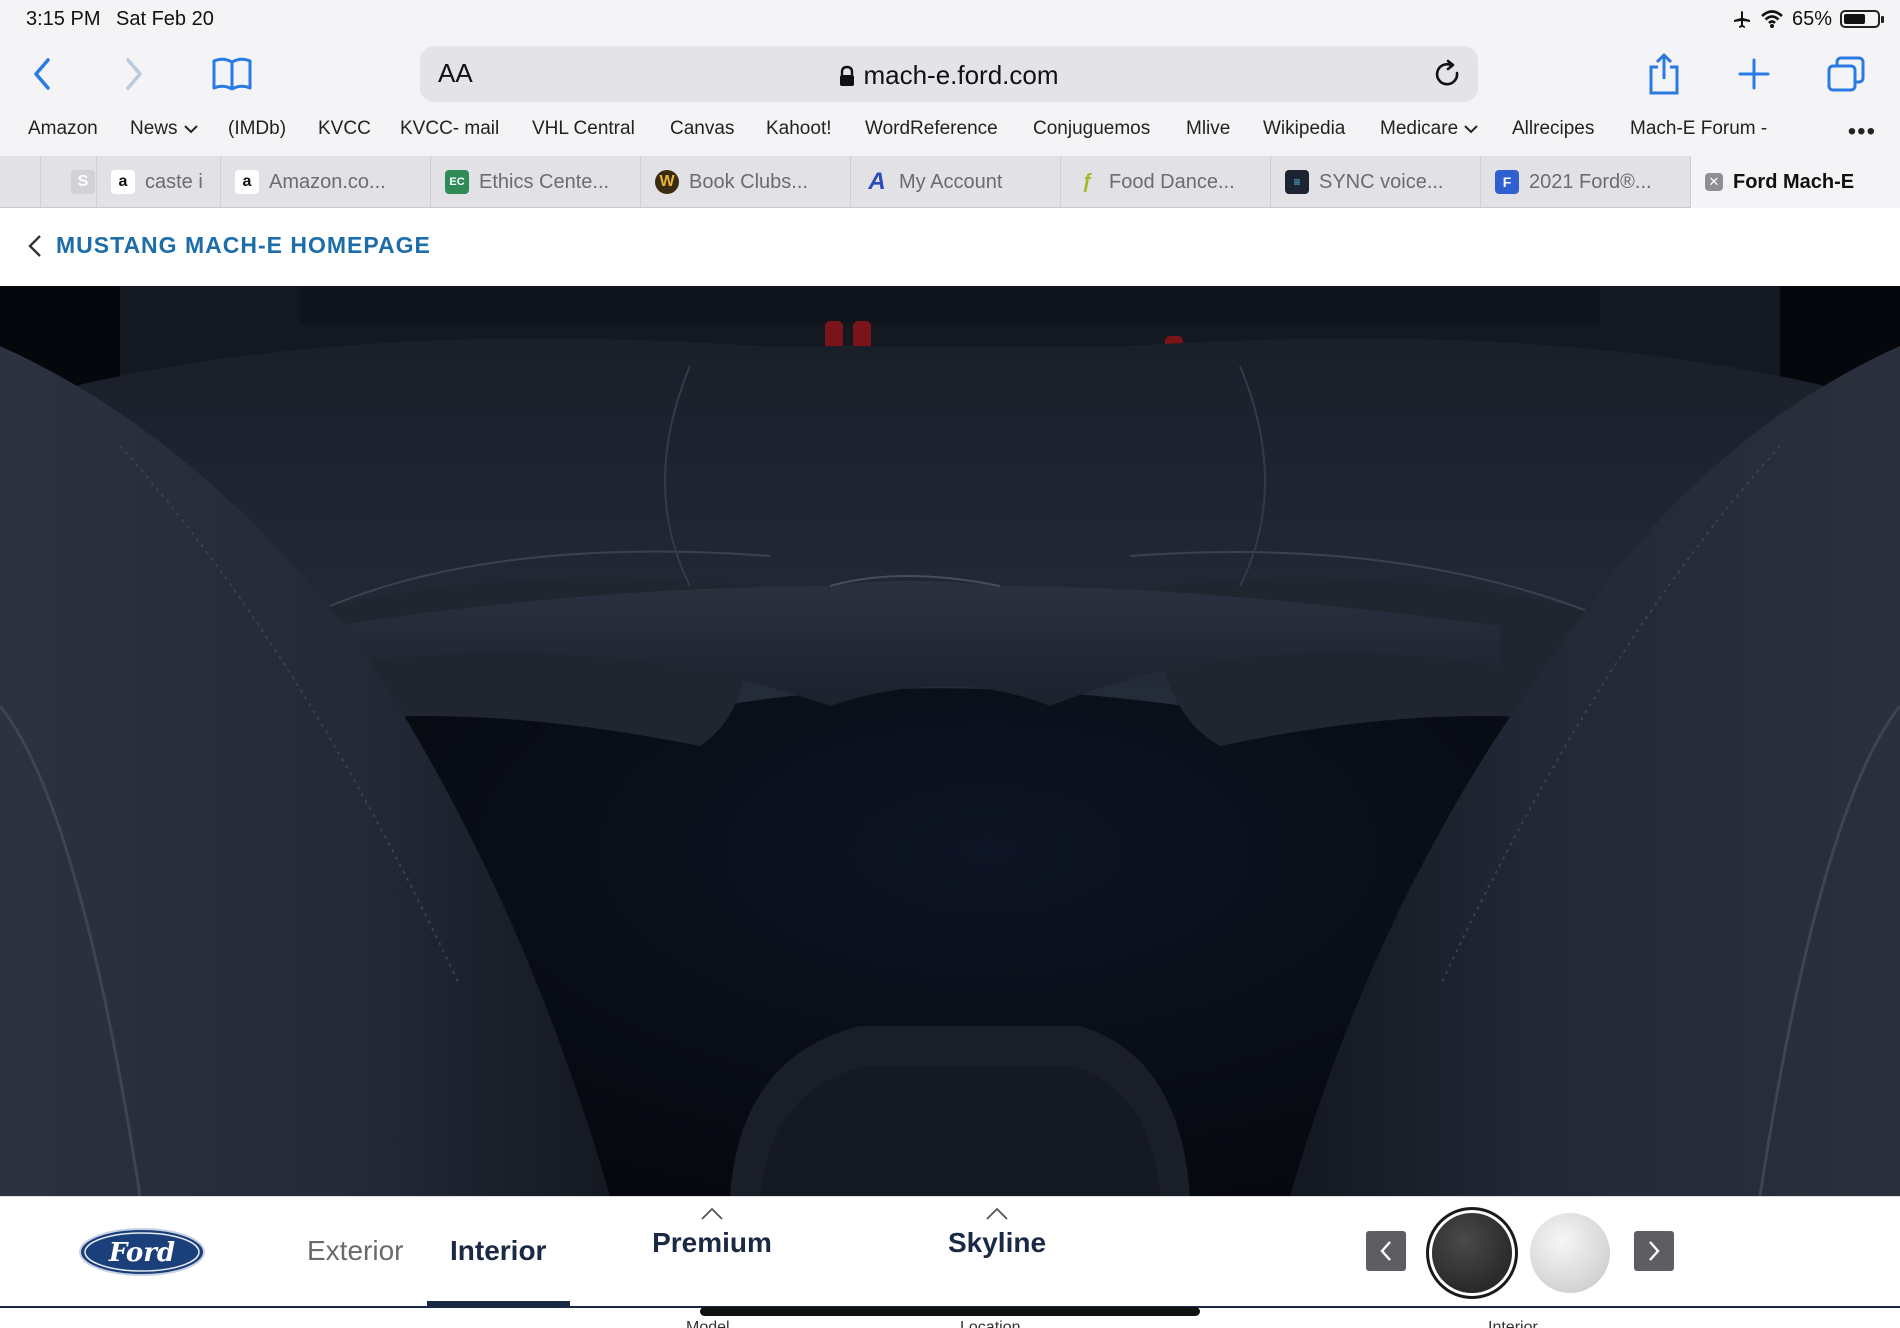 The height and width of the screenshot is (1328, 1900). What do you see at coordinates (1091, 129) in the screenshot?
I see `favorite-conjuguemos: Conjuguemos` at bounding box center [1091, 129].